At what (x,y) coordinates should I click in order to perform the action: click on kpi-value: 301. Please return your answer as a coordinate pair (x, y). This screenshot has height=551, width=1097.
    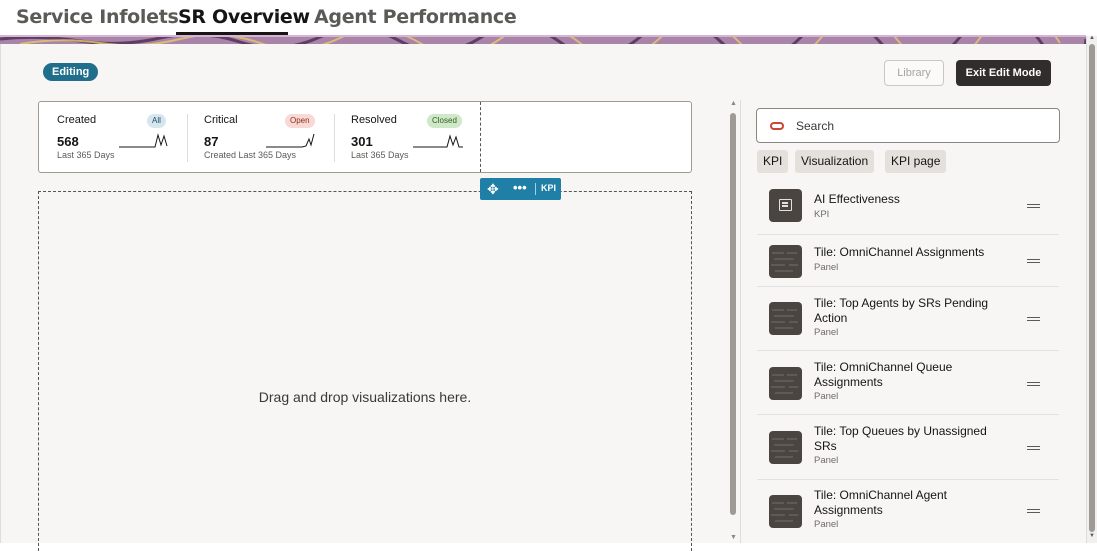
    Looking at the image, I should click on (362, 141).